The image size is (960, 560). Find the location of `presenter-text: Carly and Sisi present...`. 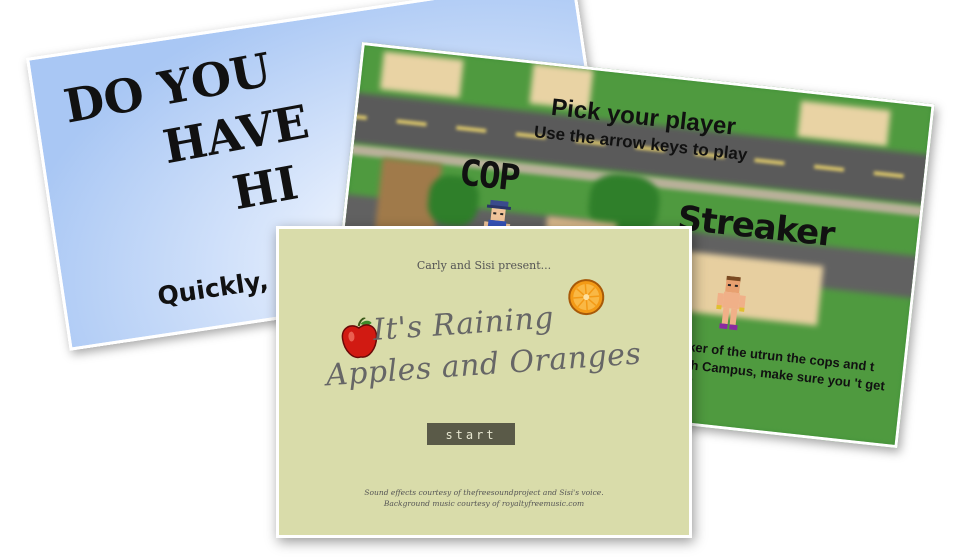

presenter-text: Carly and Sisi present... is located at coordinates (484, 265).